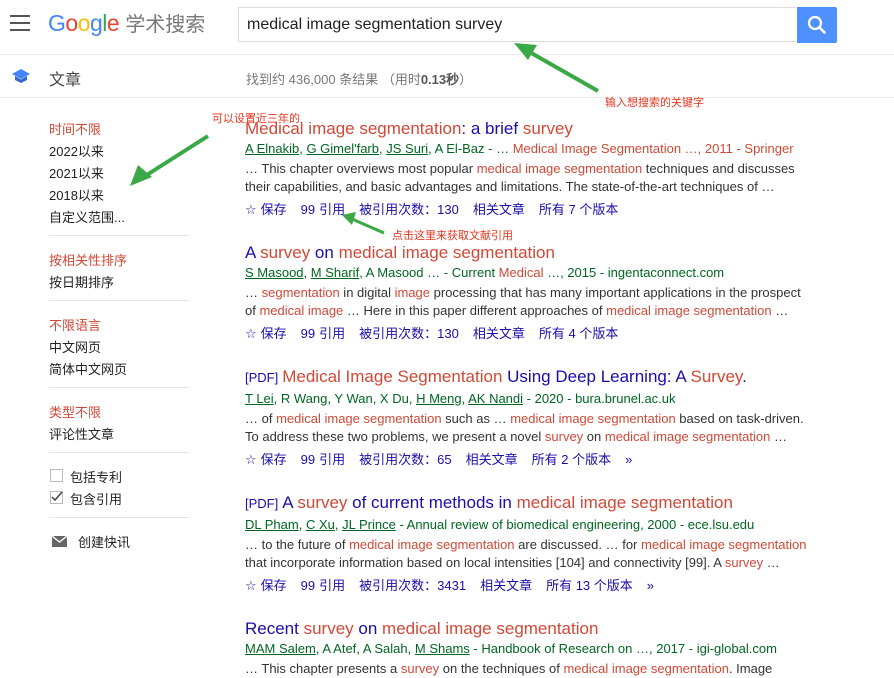  I want to click on annotation-time: 可以设置近三年的, so click(256, 119).